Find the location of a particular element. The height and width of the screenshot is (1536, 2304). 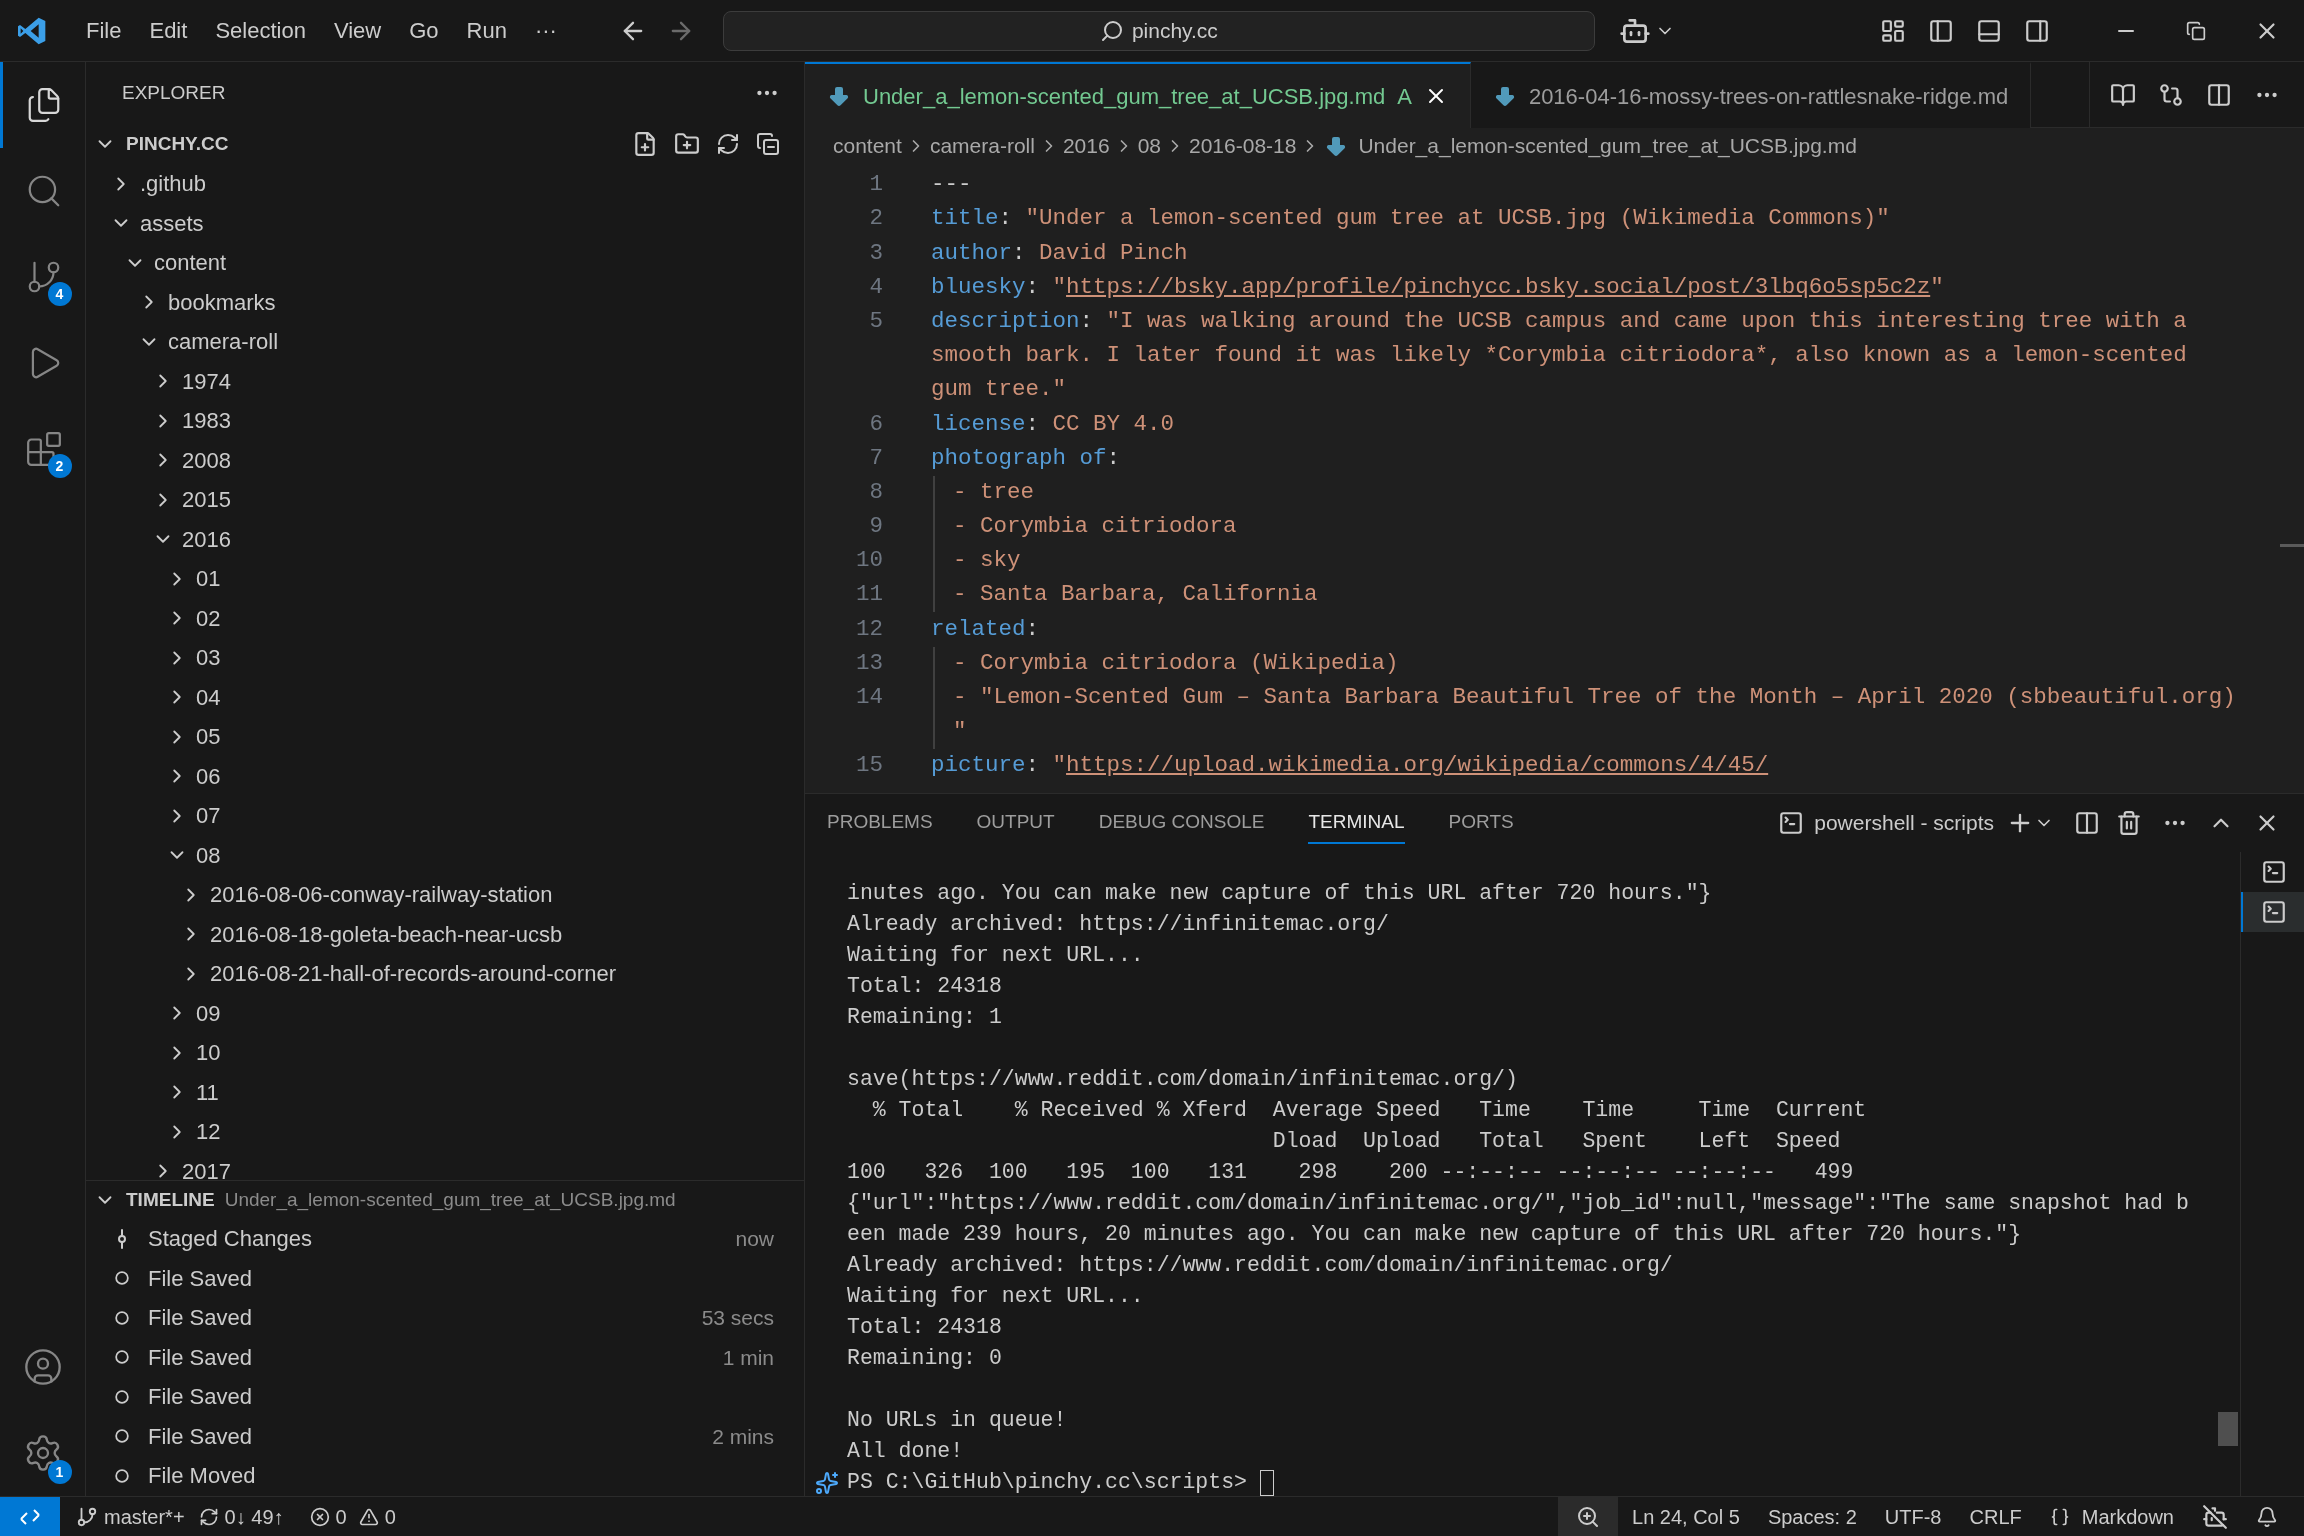

menu-item: Selection is located at coordinates (260, 30).